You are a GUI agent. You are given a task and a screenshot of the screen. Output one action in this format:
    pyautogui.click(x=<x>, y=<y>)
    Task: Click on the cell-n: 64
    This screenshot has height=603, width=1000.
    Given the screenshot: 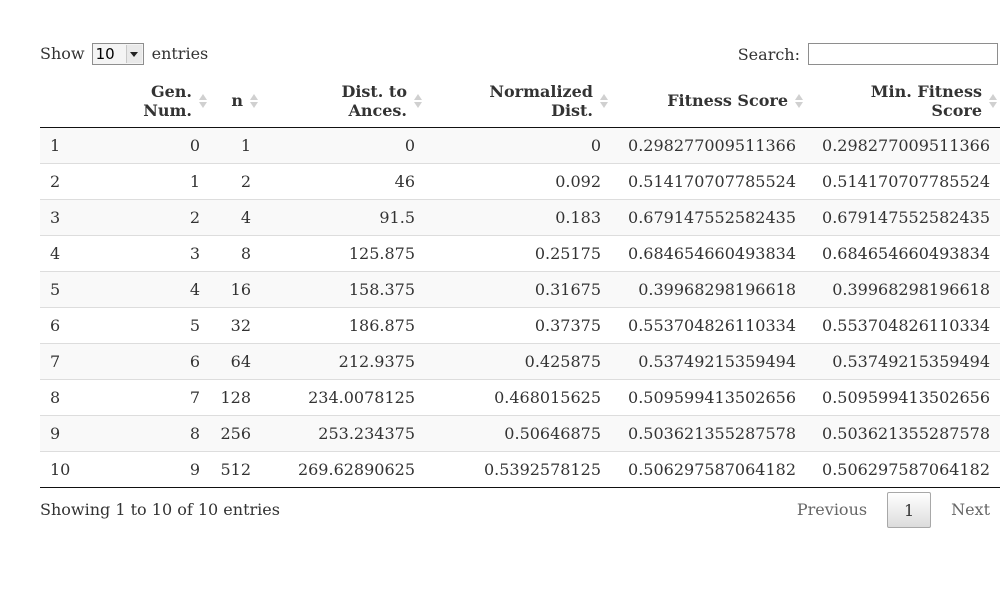 What is the action you would take?
    pyautogui.click(x=235, y=360)
    